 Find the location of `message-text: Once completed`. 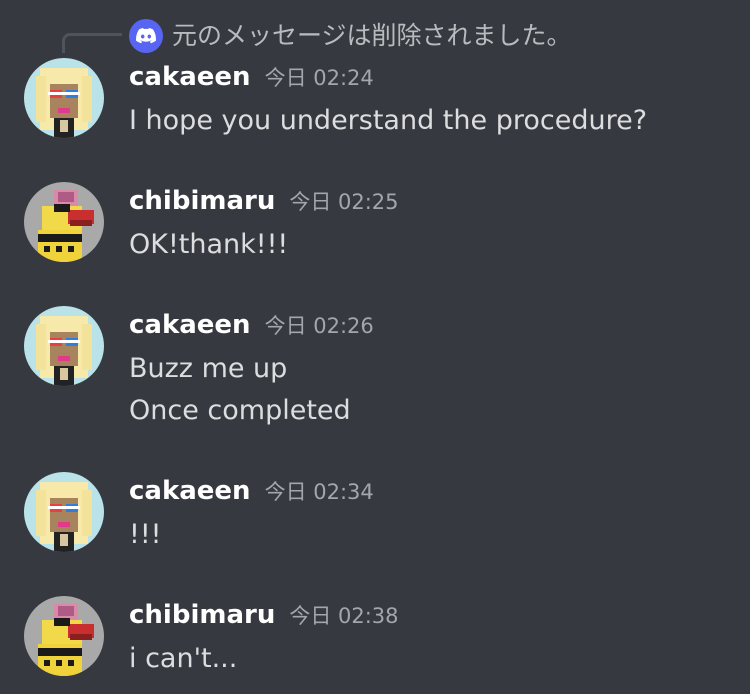

message-text: Once completed is located at coordinates (240, 410).